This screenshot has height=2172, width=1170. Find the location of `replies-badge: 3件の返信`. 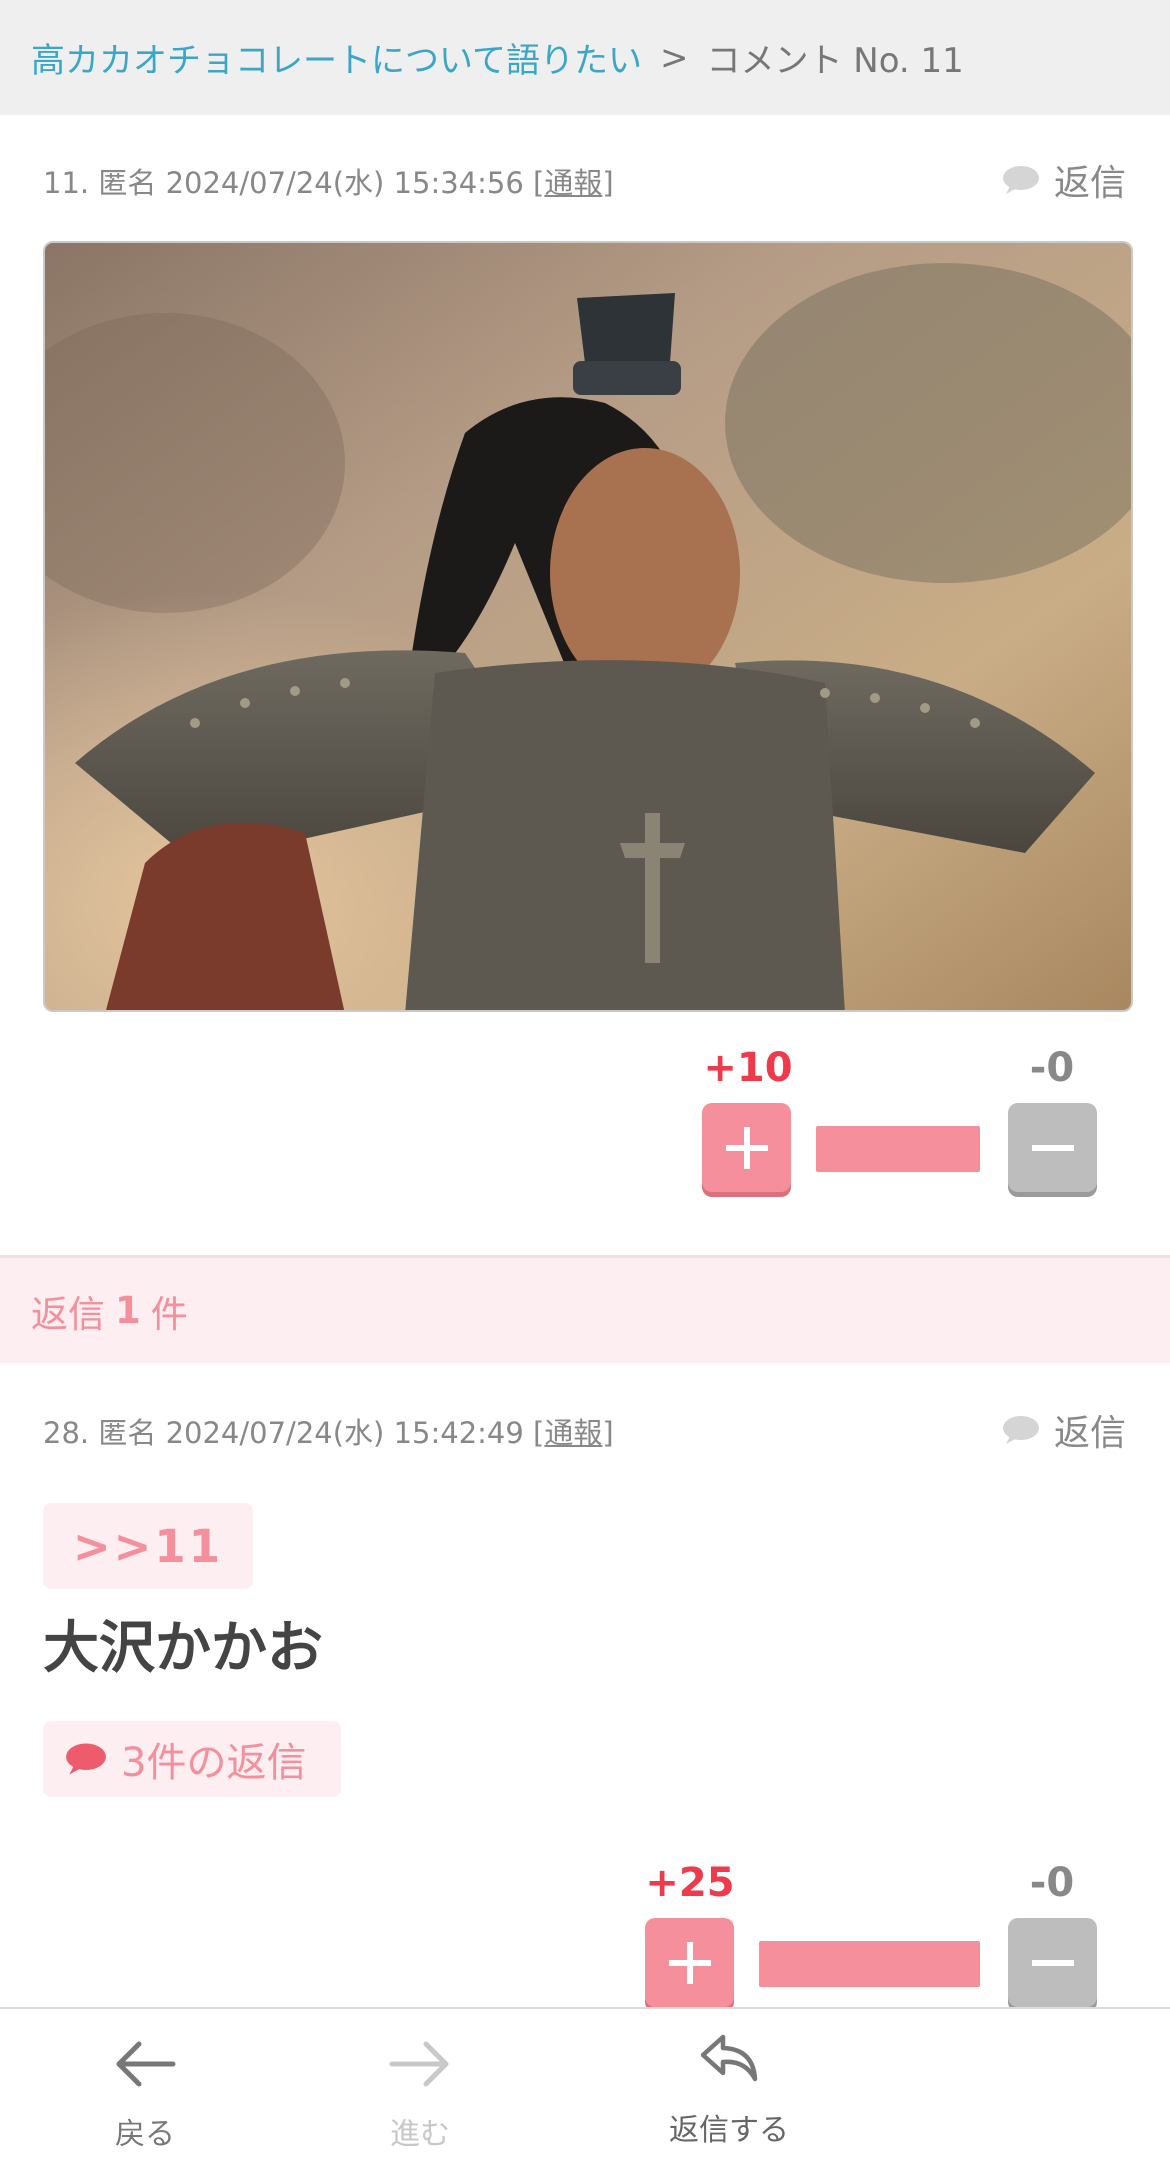

replies-badge: 3件の返信 is located at coordinates (192, 1759).